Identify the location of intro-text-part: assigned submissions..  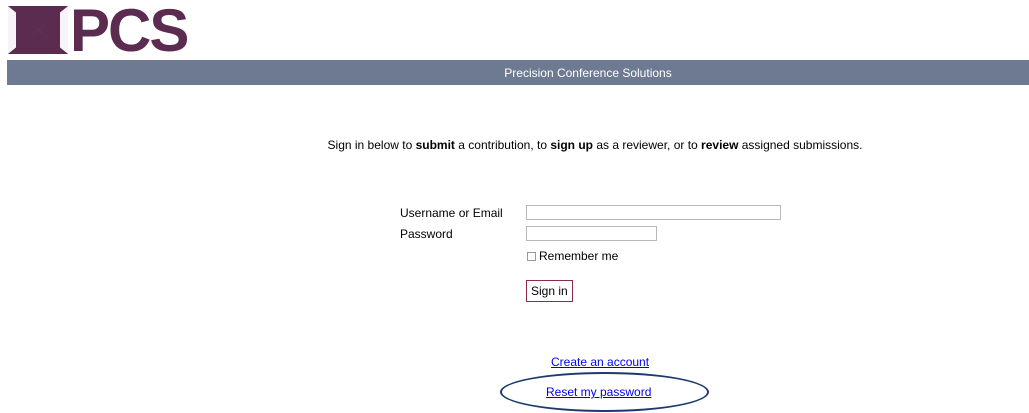
(800, 145).